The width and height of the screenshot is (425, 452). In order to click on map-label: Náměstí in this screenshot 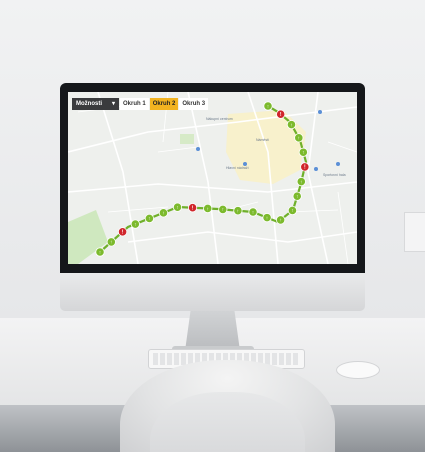, I will do `click(263, 140)`.